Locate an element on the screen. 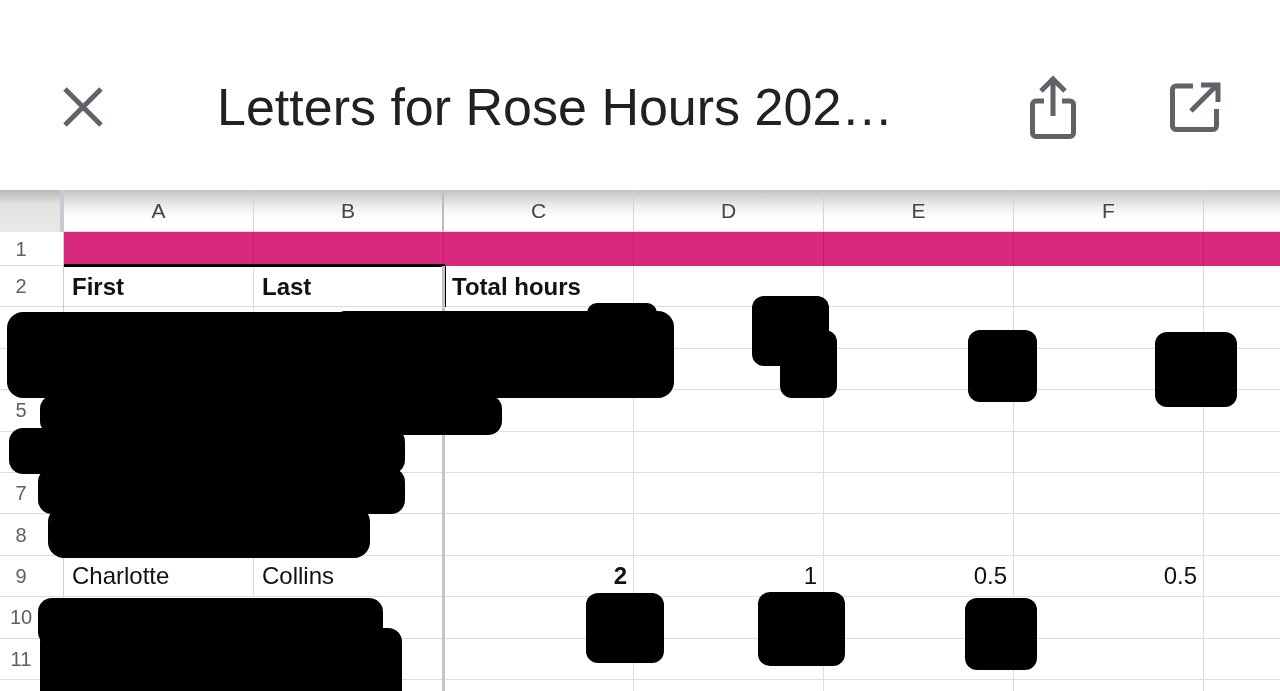 Image resolution: width=1280 pixels, height=691 pixels. column-header: D is located at coordinates (729, 211).